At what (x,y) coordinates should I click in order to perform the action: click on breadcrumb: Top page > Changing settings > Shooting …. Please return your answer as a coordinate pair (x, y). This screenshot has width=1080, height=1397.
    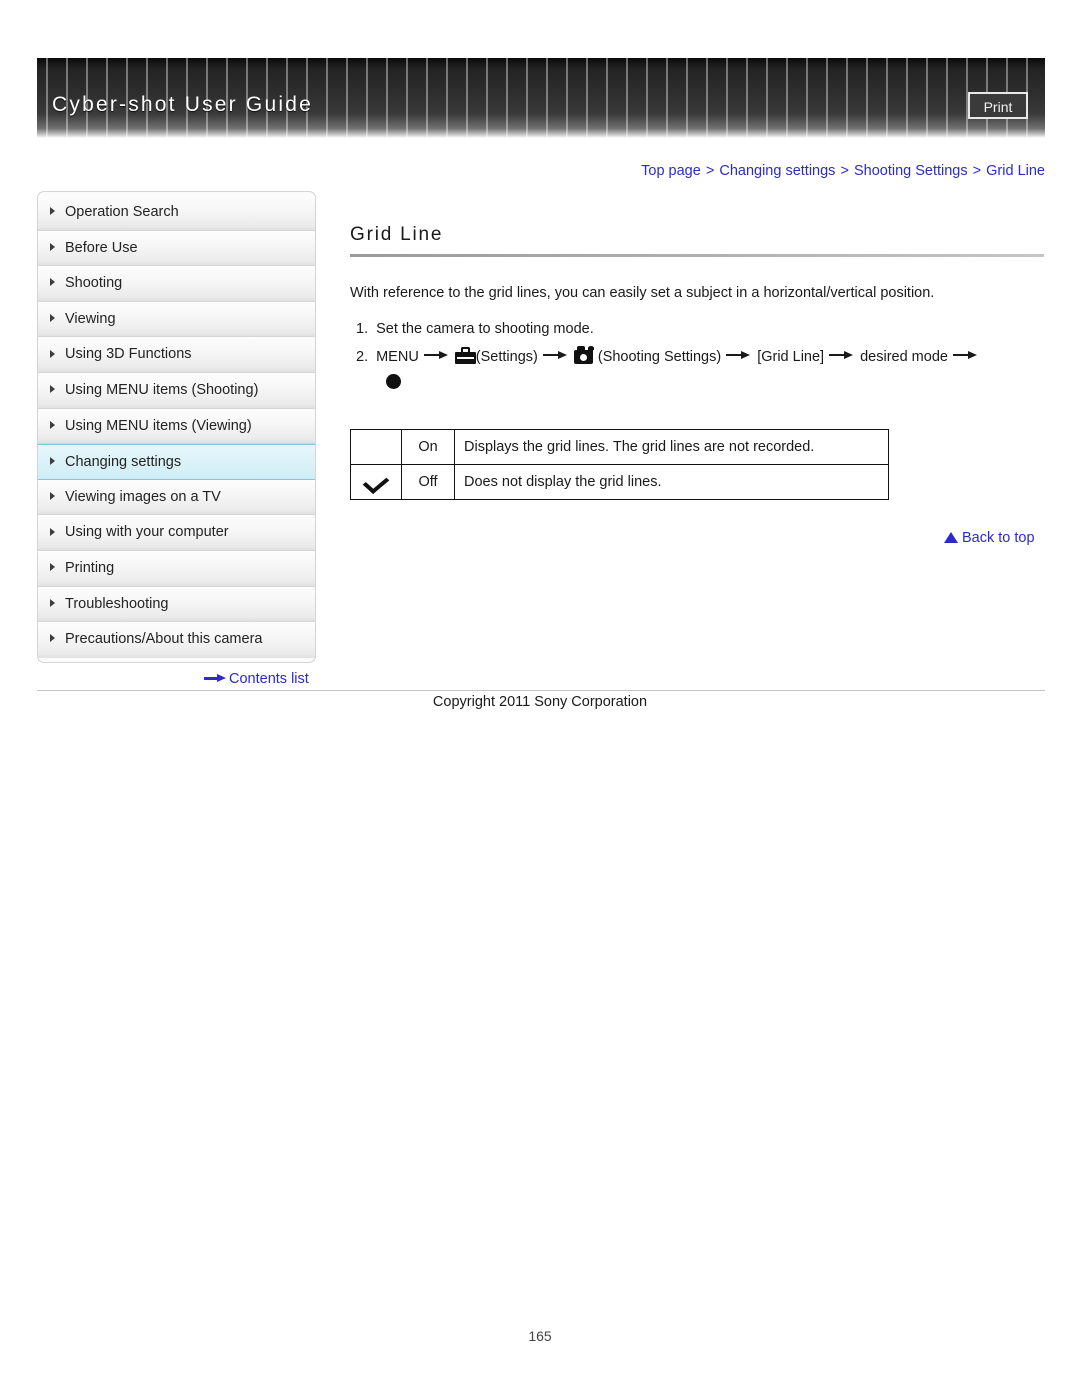
    Looking at the image, I should click on (843, 171).